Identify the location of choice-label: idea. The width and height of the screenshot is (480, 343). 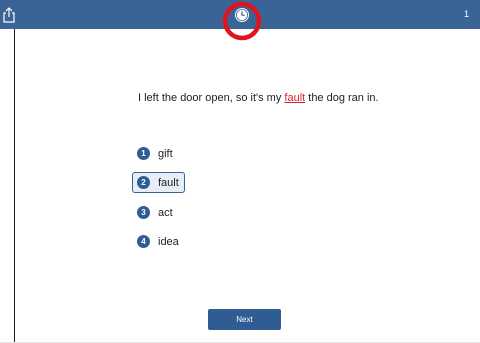
(168, 241).